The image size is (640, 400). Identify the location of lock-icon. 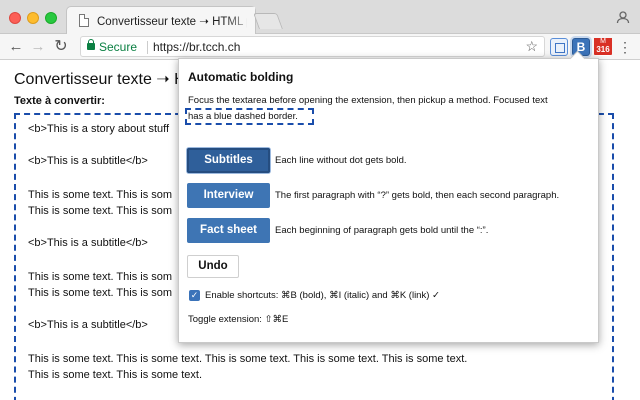
(91, 44).